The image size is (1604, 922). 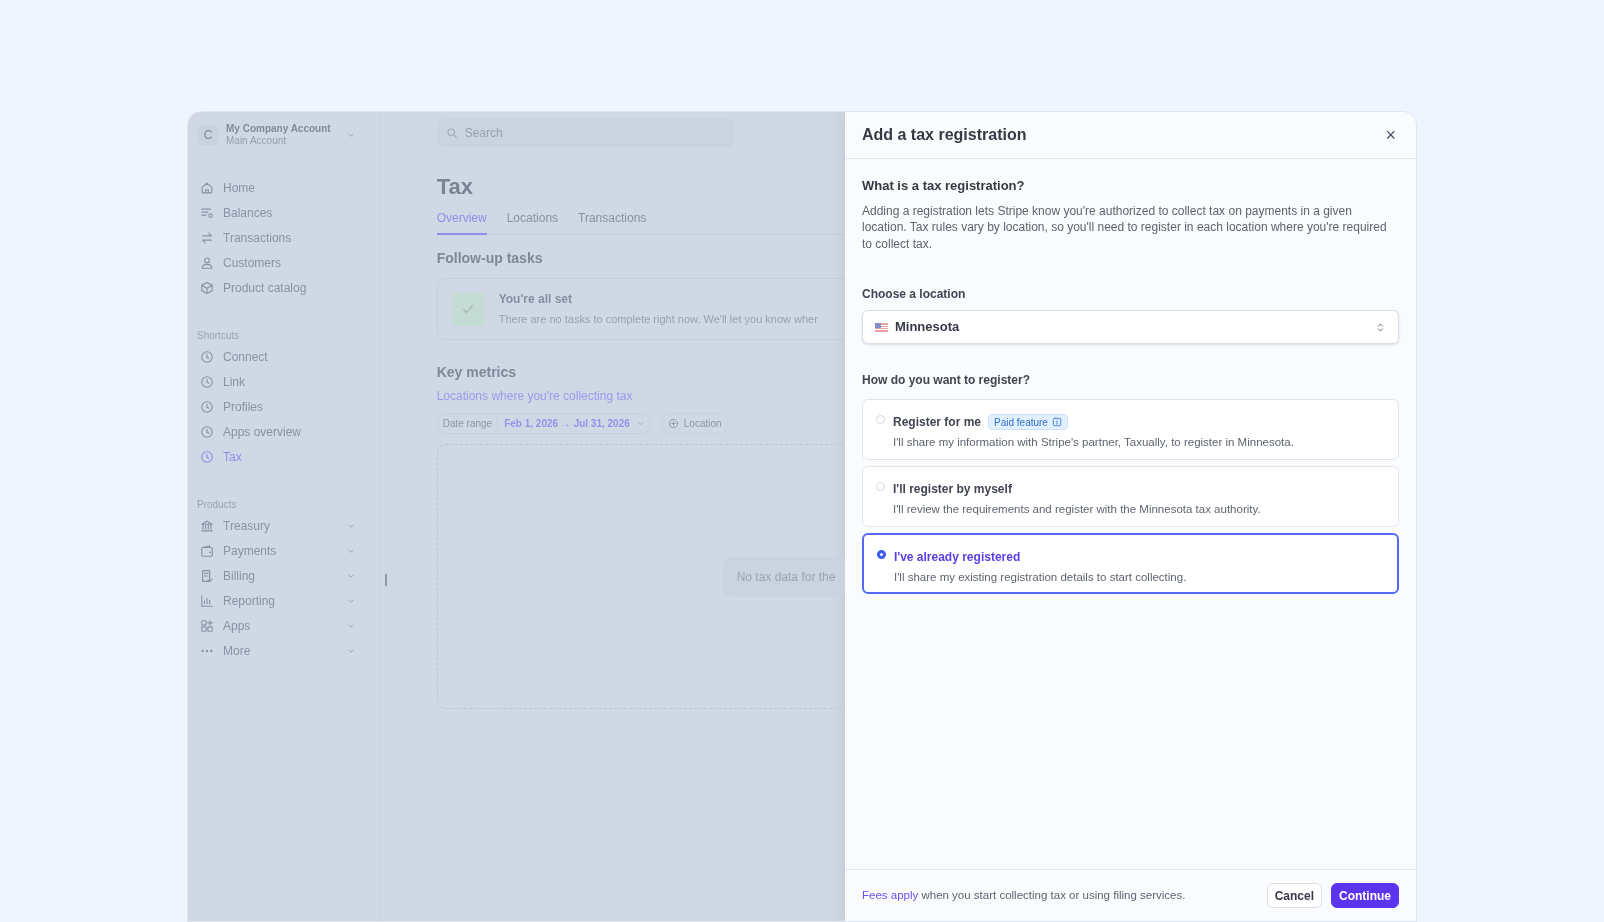 I want to click on sidebar-item: Product catalog, so click(x=284, y=287).